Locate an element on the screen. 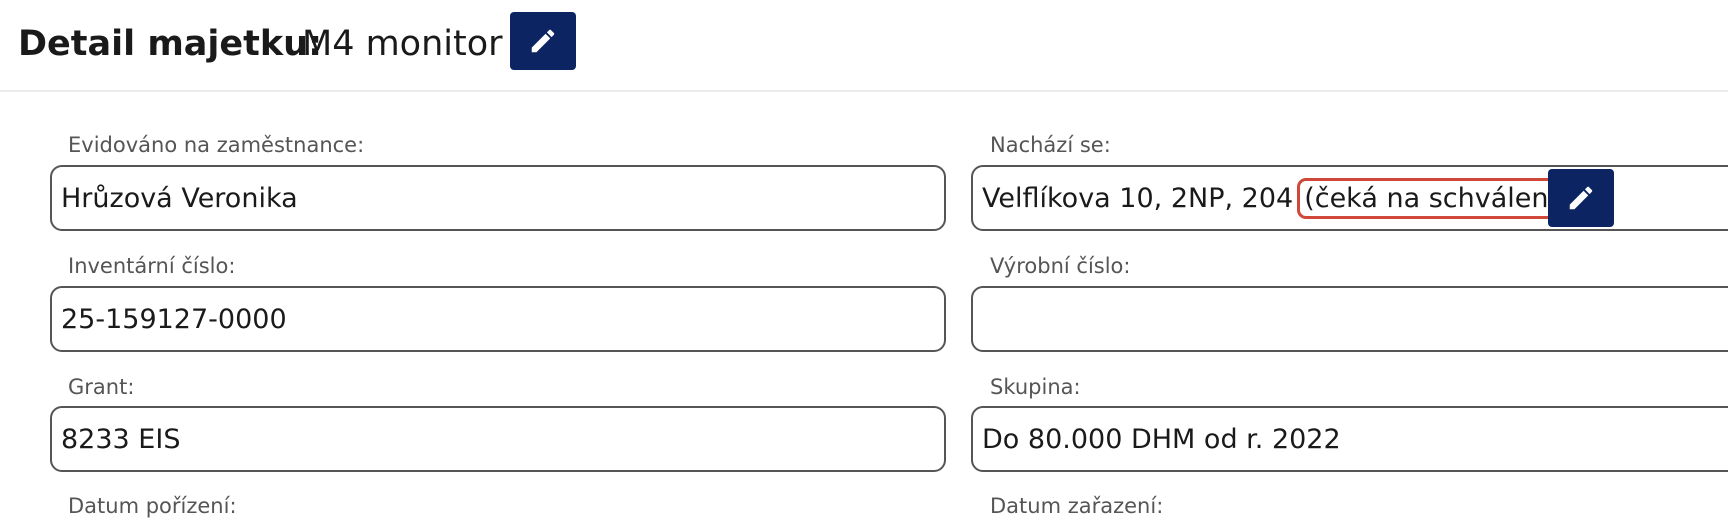  edit-location-button is located at coordinates (1581, 198).